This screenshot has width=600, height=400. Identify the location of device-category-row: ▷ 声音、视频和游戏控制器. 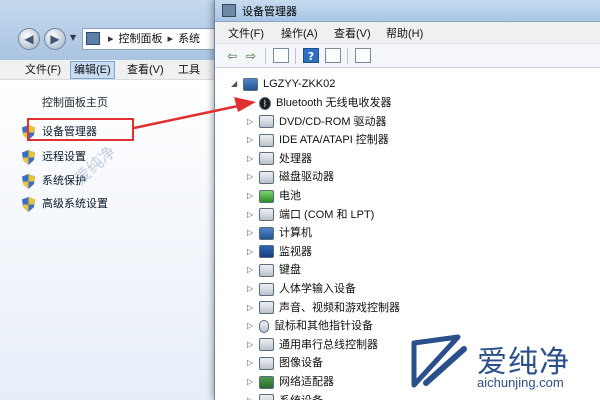
(323, 308).